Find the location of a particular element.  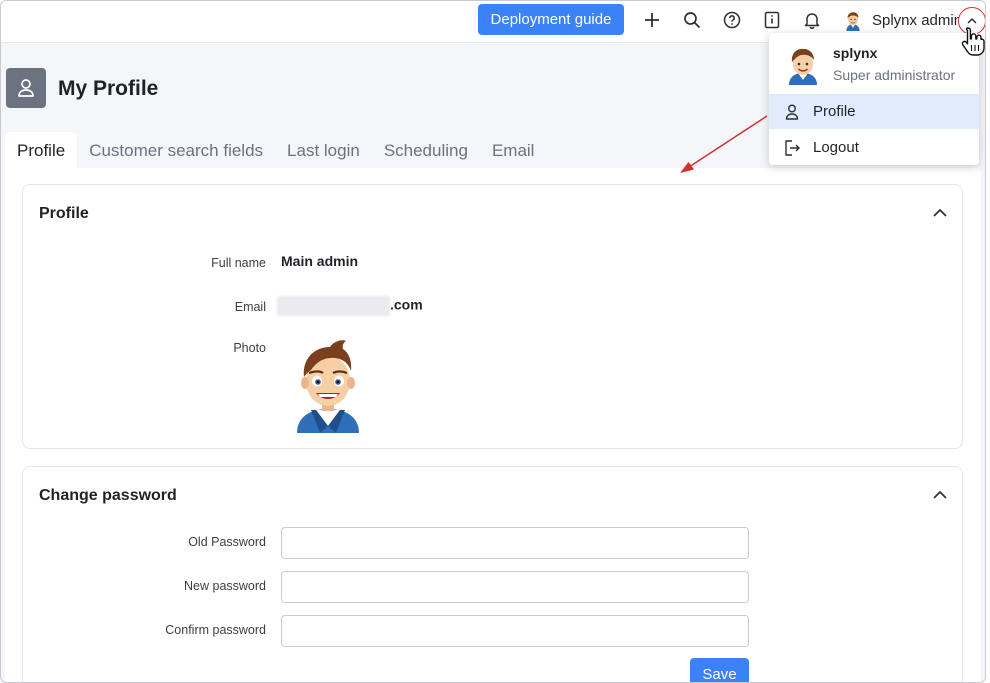

user-name: Splynx admin is located at coordinates (917, 20).